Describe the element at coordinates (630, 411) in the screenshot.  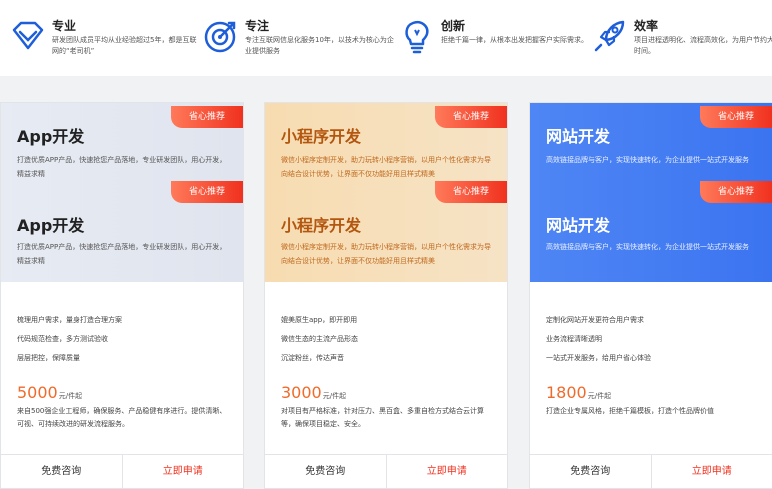
I see `price-desc: 打造企业专属风格，拒绝千篇模板，打造个性品牌价值` at that location.